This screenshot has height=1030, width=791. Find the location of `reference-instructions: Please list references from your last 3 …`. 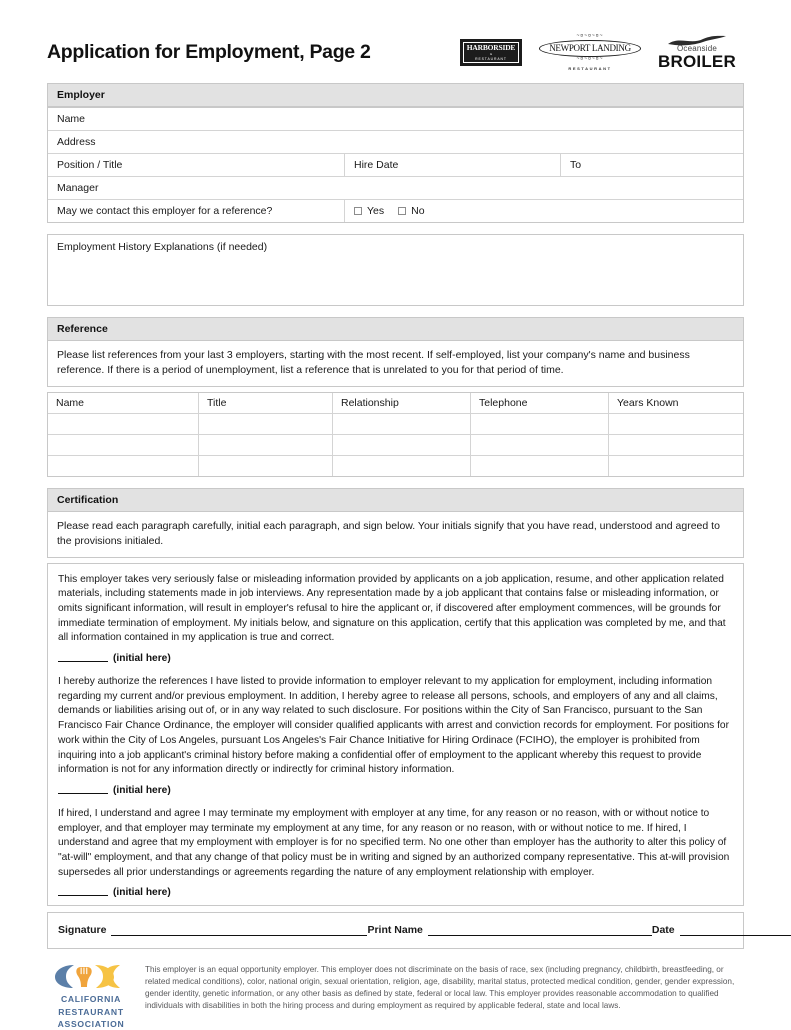

reference-instructions: Please list references from your last 3 … is located at coordinates (395, 364).